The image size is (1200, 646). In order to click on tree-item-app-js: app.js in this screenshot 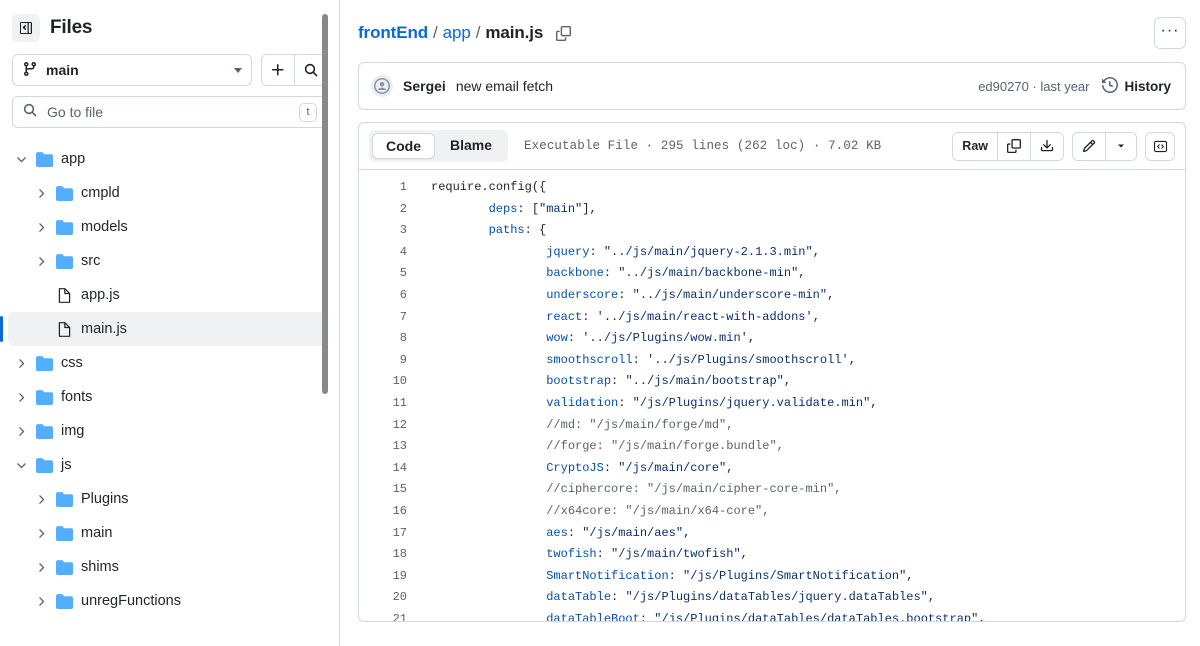, I will do `click(167, 295)`.